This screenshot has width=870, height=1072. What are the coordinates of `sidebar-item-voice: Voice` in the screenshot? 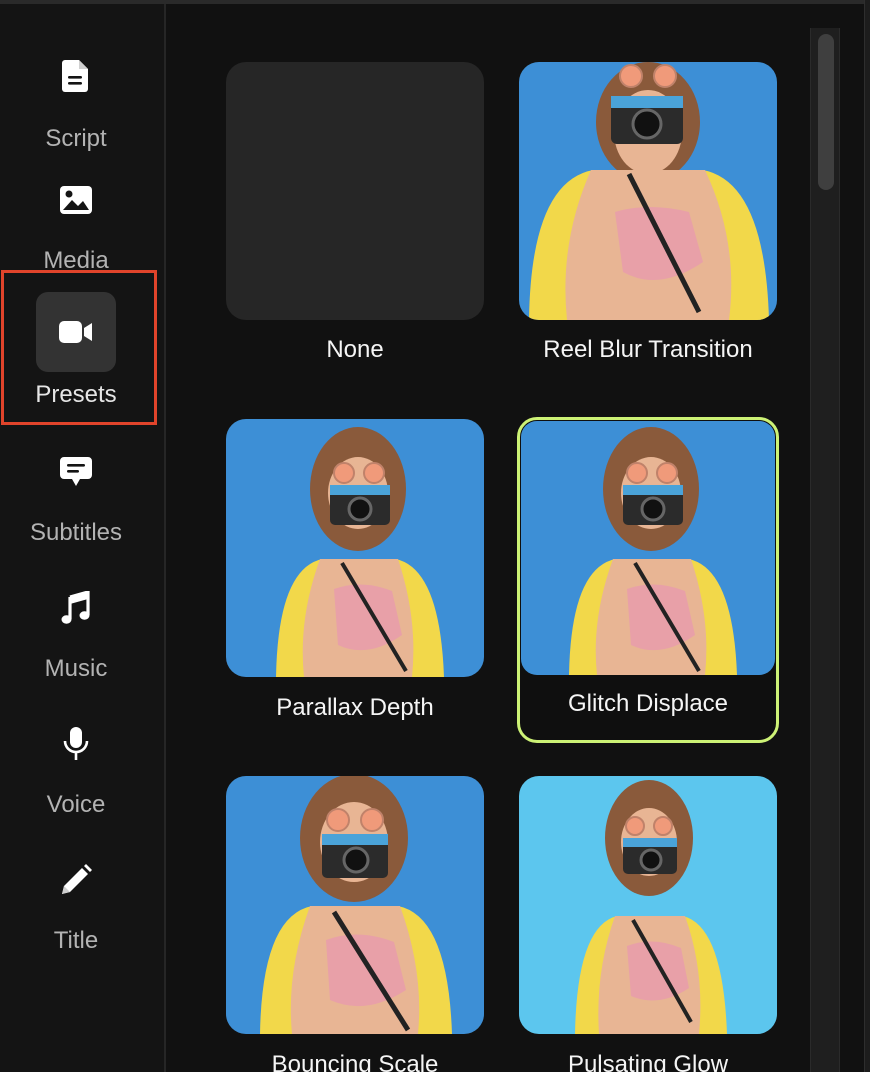 It's located at (76, 769).